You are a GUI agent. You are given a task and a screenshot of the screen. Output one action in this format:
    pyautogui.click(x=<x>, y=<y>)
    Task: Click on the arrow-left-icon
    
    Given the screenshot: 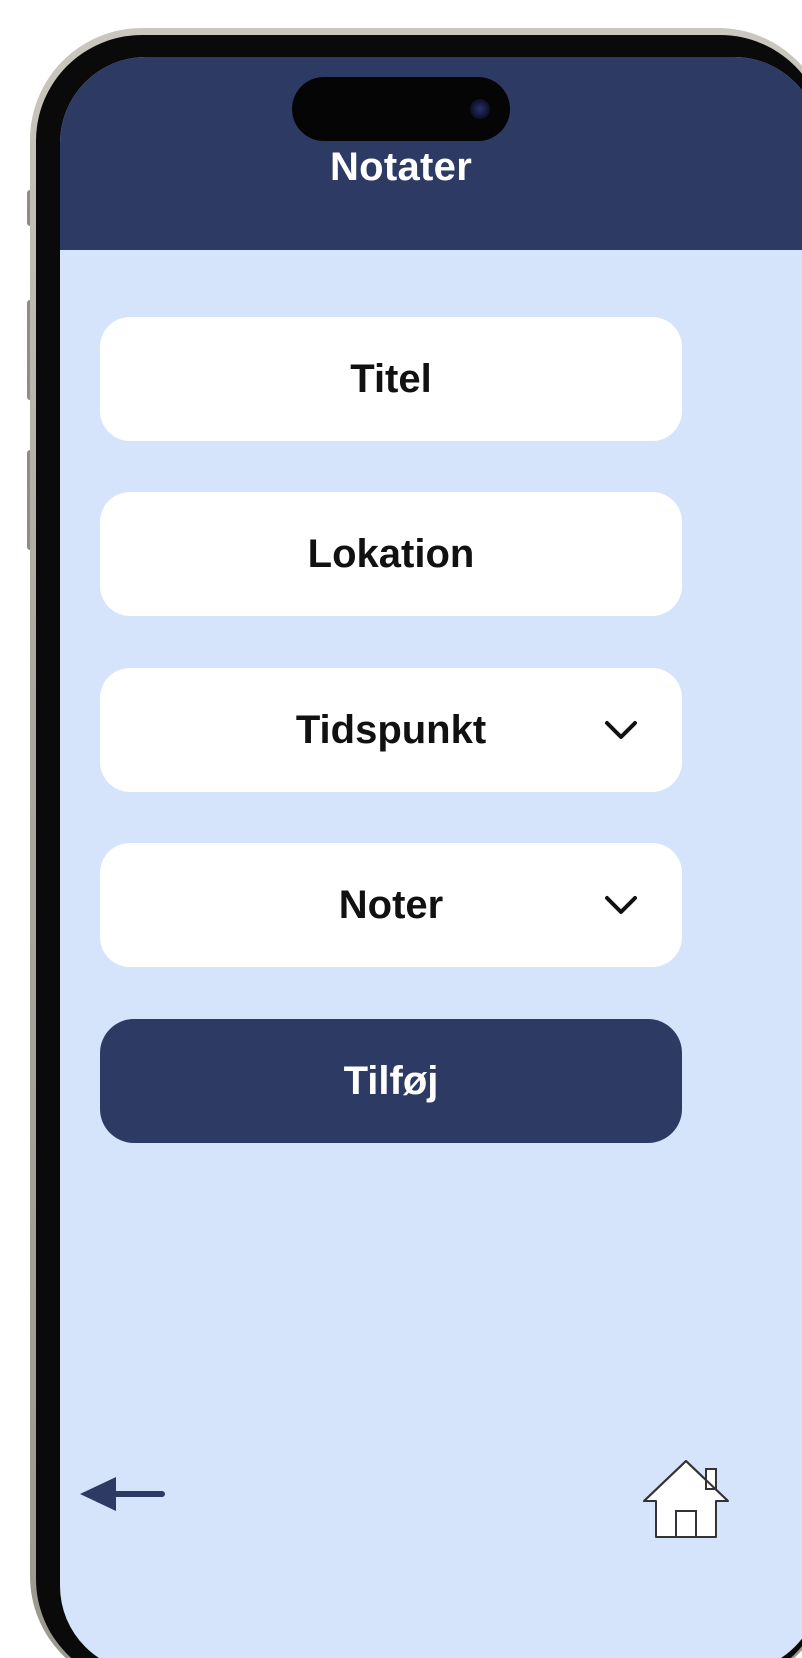 What is the action you would take?
    pyautogui.click(x=121, y=1494)
    